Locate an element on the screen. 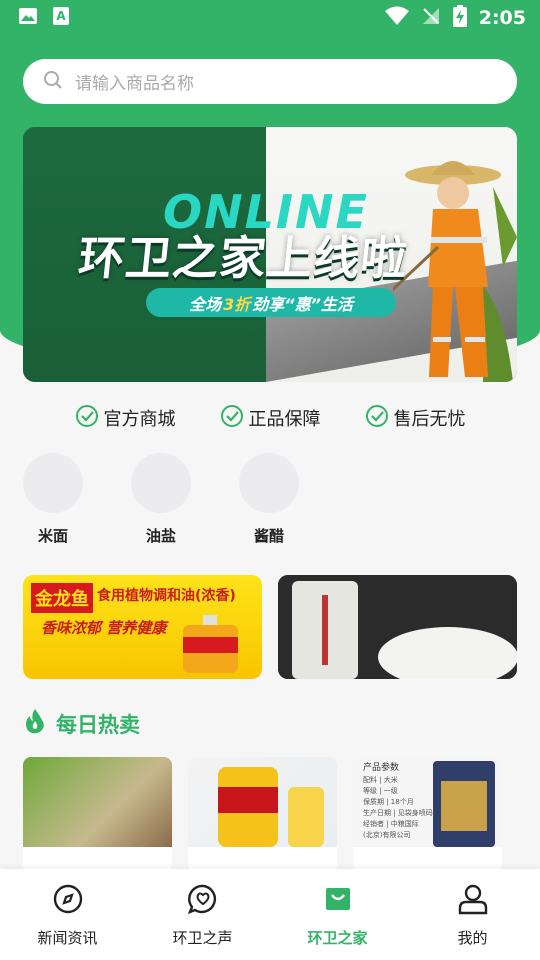 The height and width of the screenshot is (960, 540). banner-headline: 环卫之家上线啦 is located at coordinates (243, 258).